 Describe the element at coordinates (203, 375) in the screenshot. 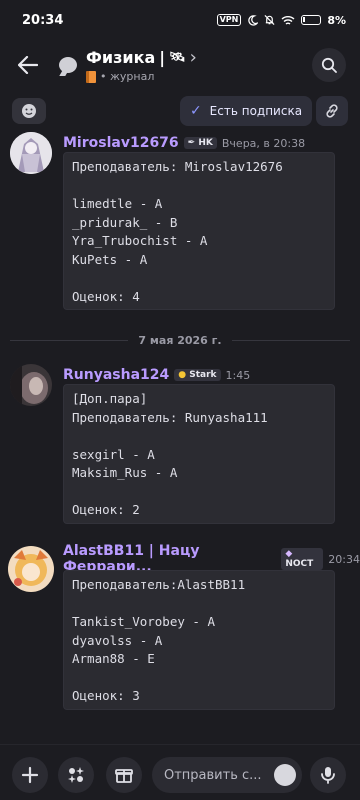

I see `clan-tag-label: Stark` at that location.